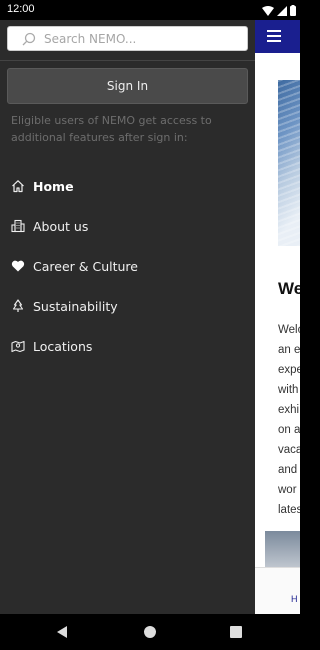 This screenshot has height=650, width=320. What do you see at coordinates (282, 12) in the screenshot?
I see `signal-icon` at bounding box center [282, 12].